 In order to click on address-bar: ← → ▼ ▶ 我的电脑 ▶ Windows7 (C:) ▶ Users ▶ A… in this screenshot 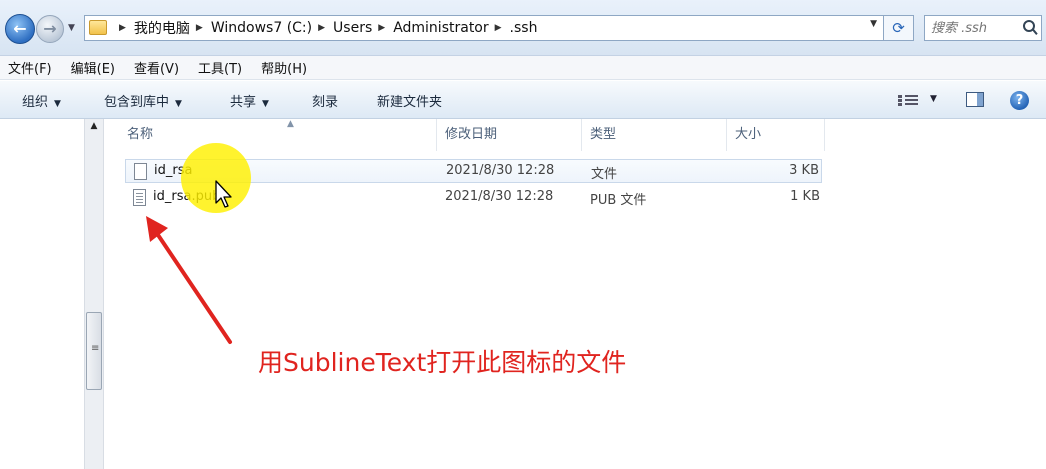, I will do `click(523, 28)`.